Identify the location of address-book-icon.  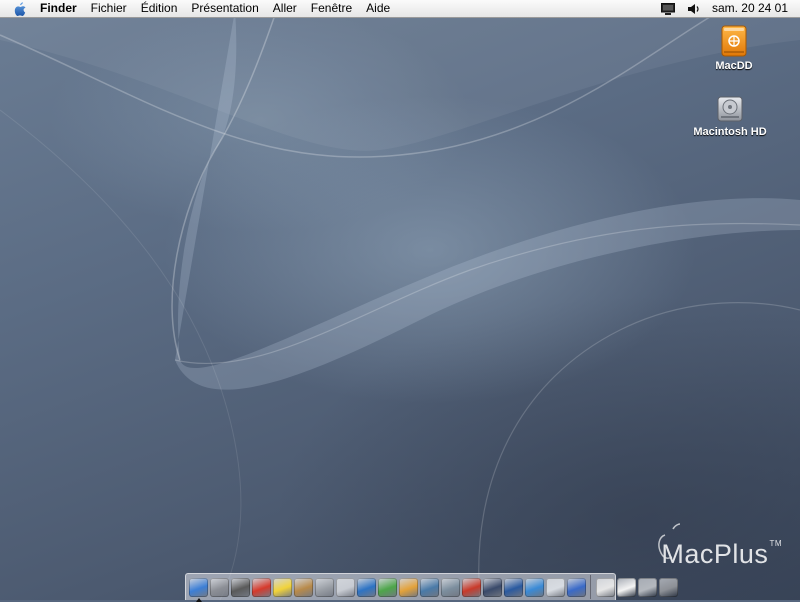
(303, 587).